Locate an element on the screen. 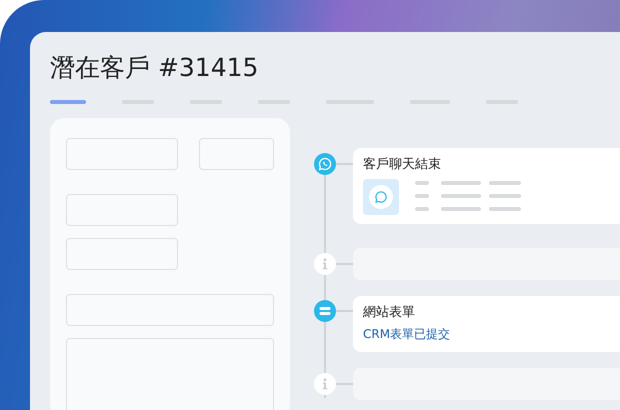 Image resolution: width=620 pixels, height=410 pixels. form-icon is located at coordinates (325, 311).